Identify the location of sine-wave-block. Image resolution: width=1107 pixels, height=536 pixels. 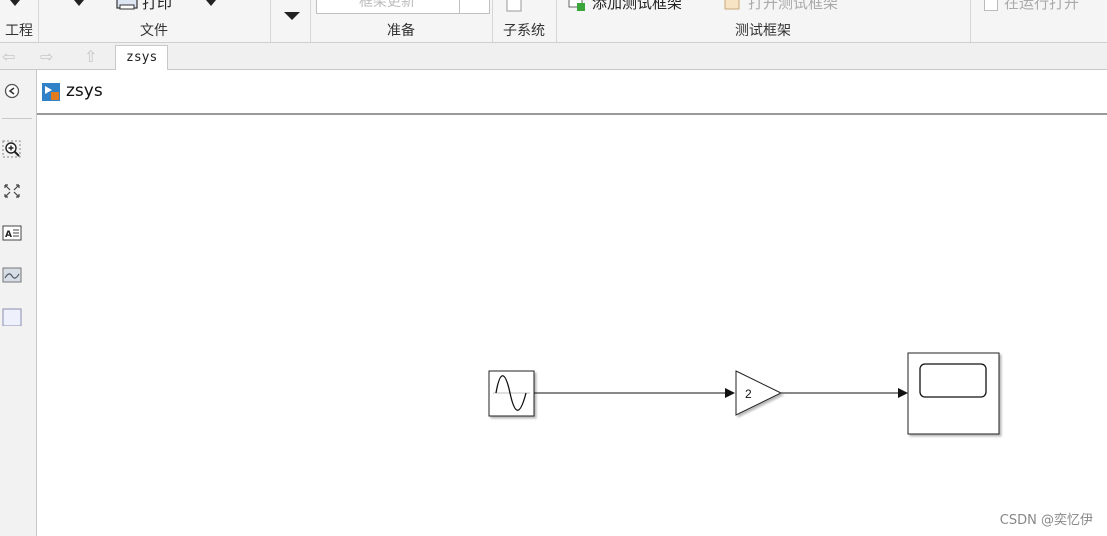
(511, 393).